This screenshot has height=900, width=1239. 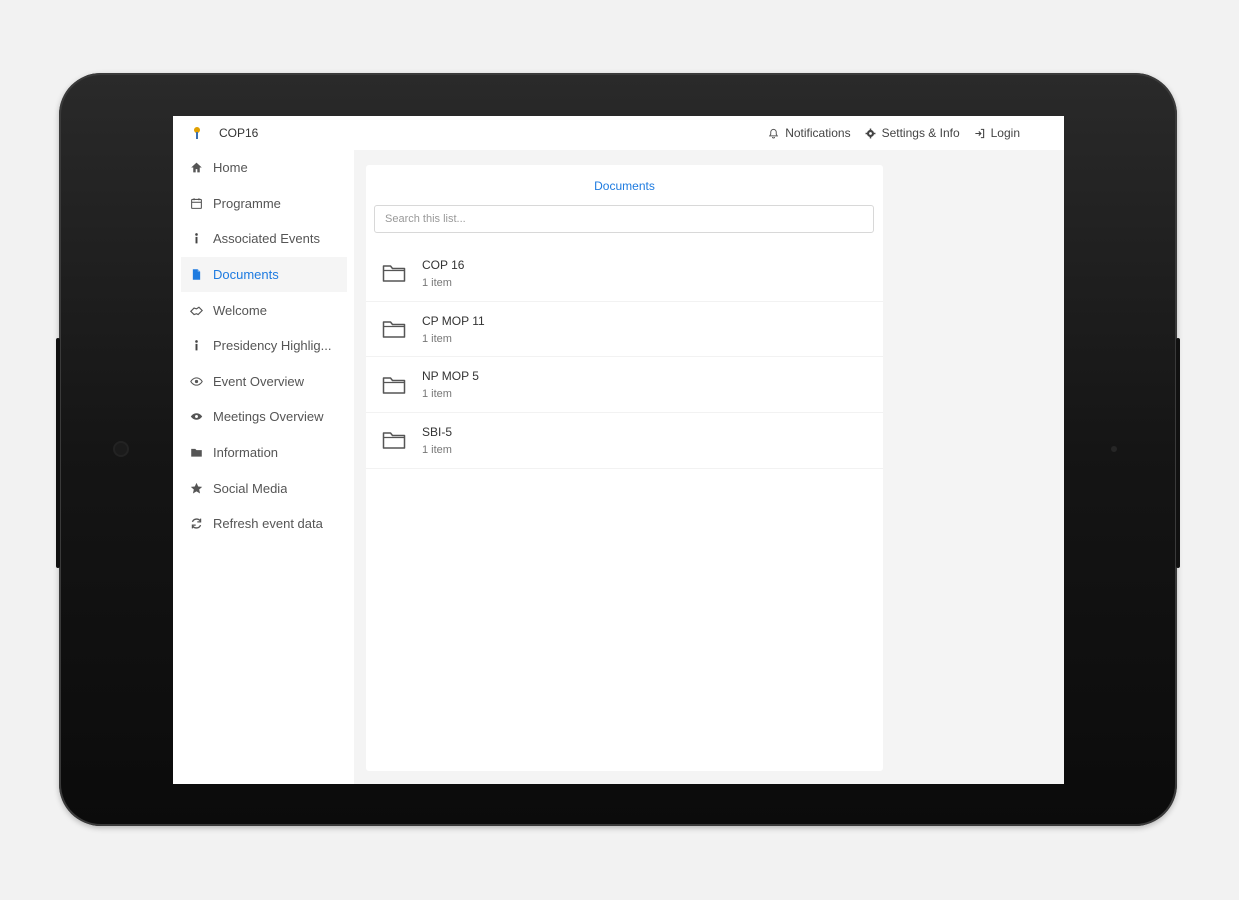 What do you see at coordinates (196, 275) in the screenshot?
I see `document-icon` at bounding box center [196, 275].